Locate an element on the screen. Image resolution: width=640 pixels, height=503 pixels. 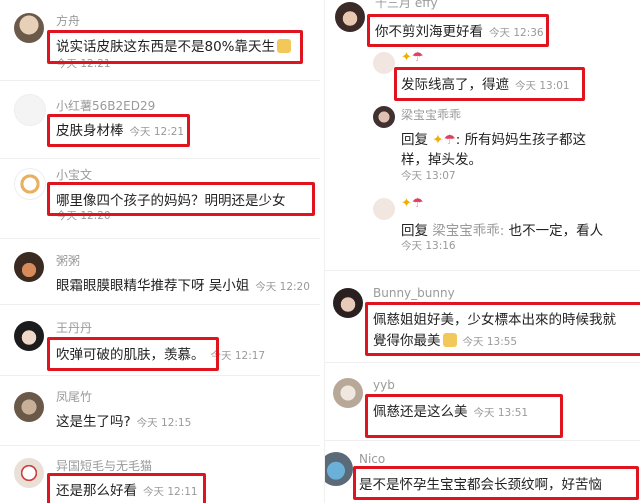
comment-text: 这是生了吗? 今天 12:15 is located at coordinates (124, 422).